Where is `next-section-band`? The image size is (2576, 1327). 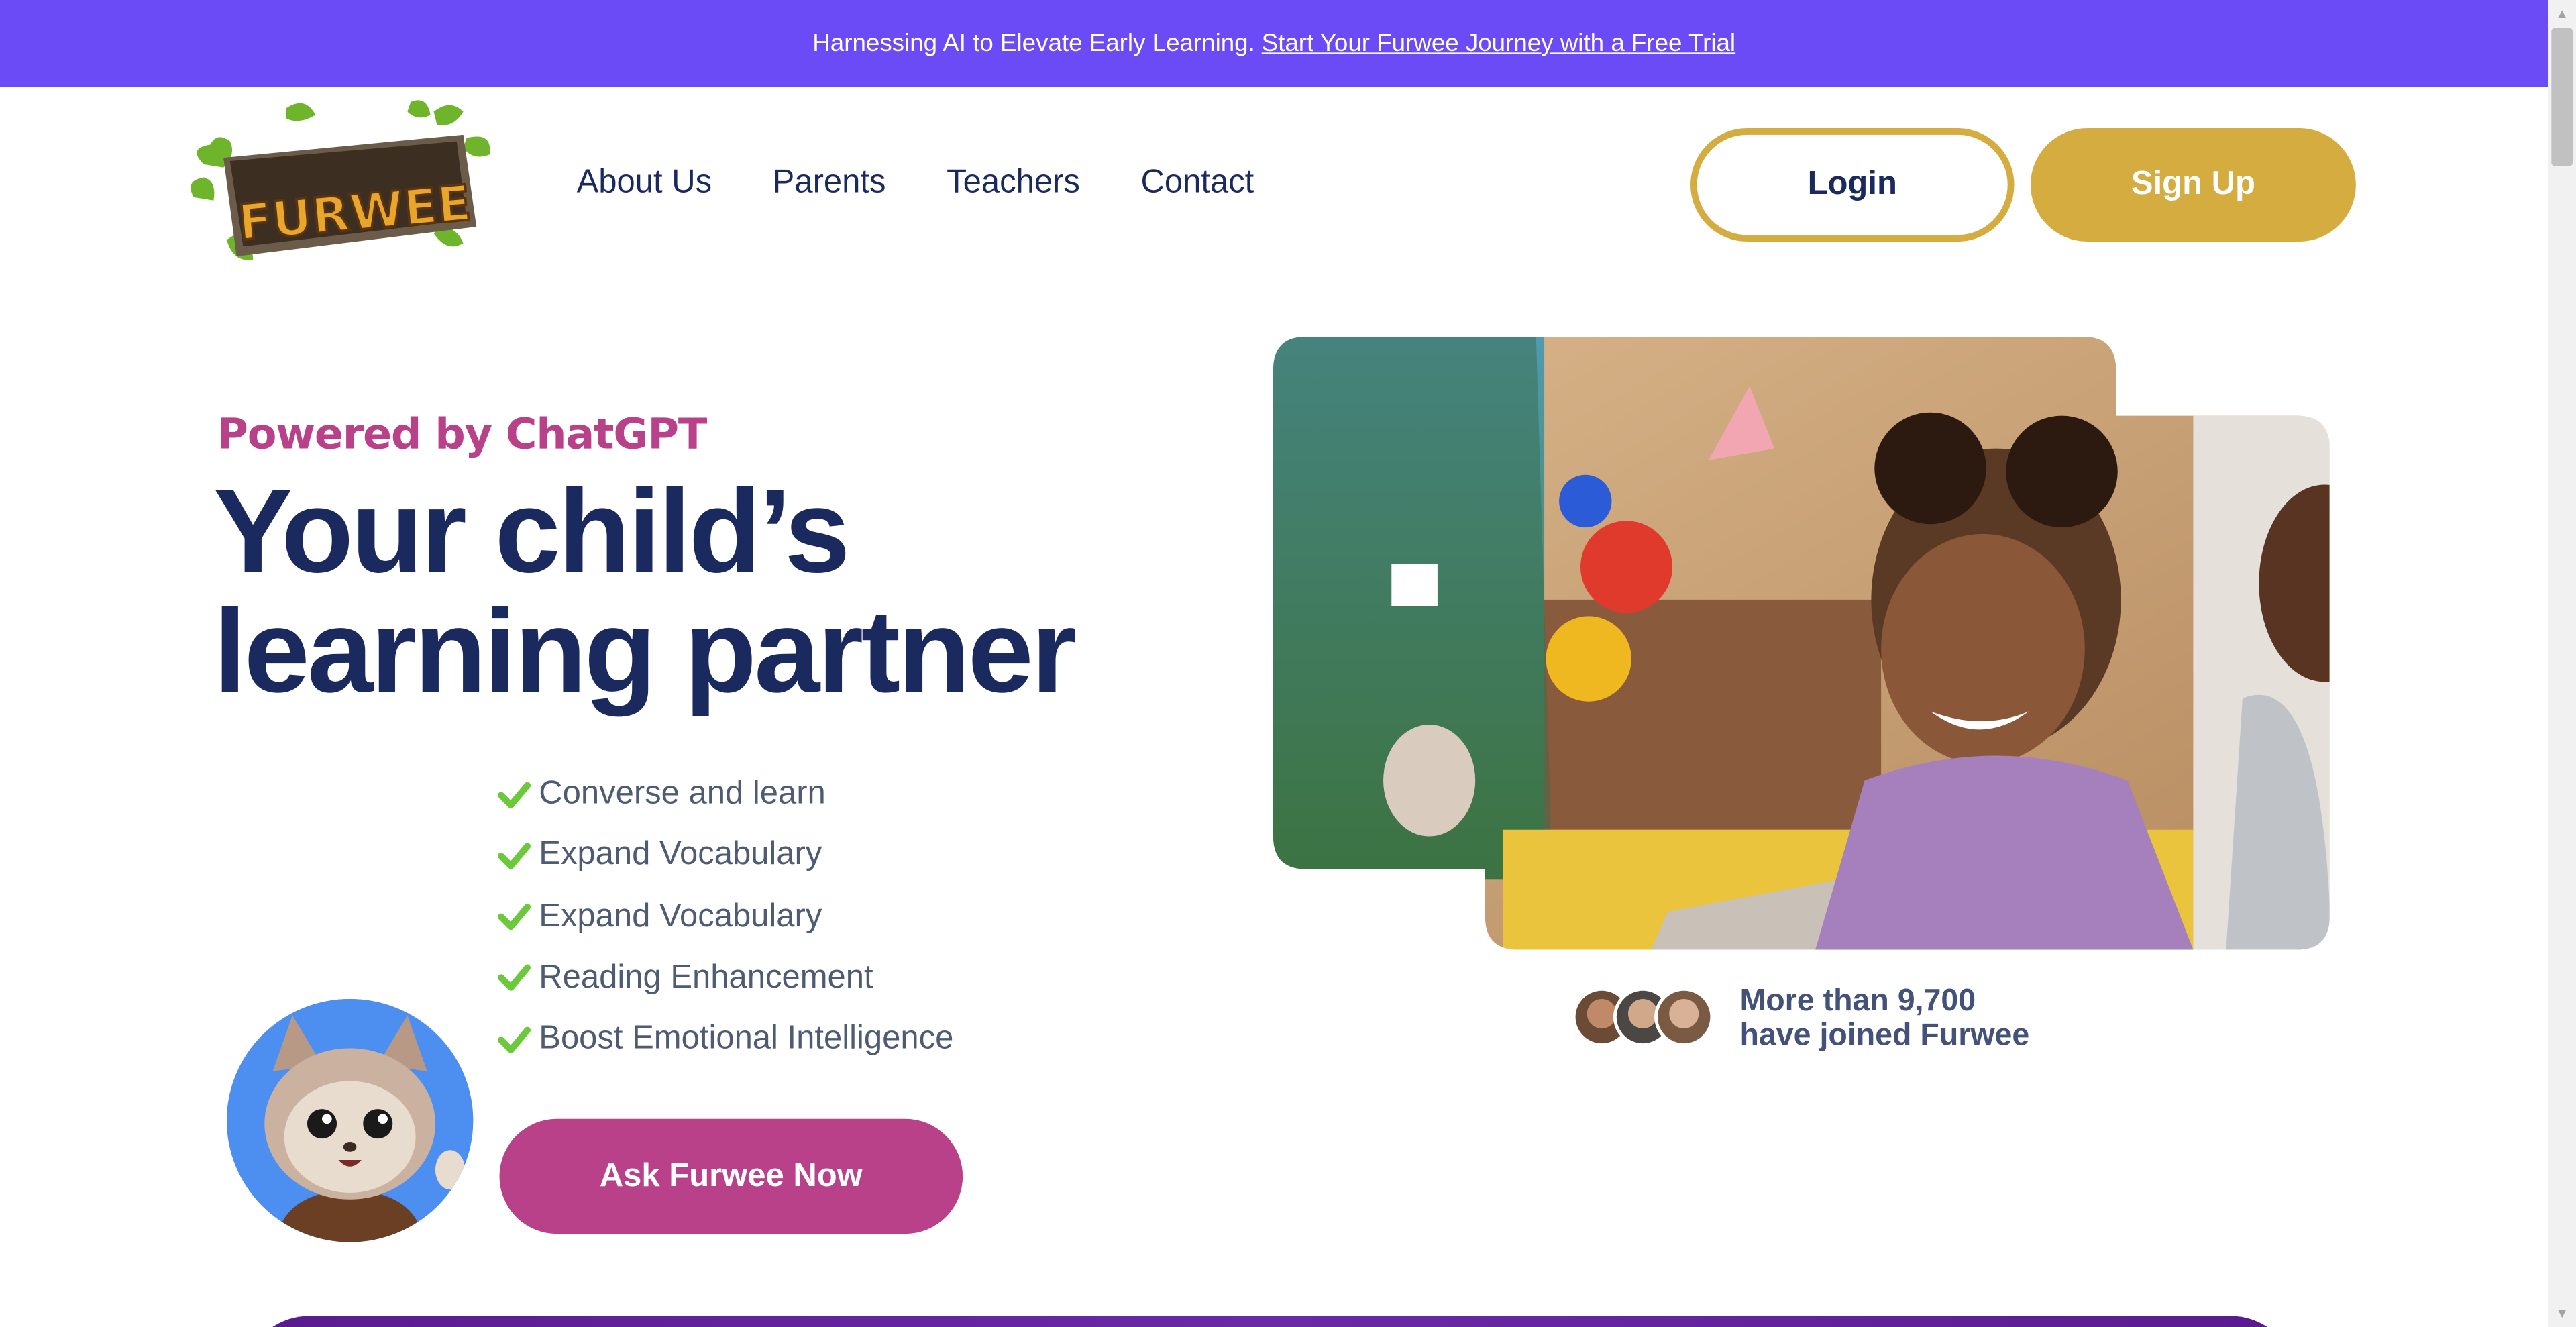
next-section-band is located at coordinates (1270, 1321).